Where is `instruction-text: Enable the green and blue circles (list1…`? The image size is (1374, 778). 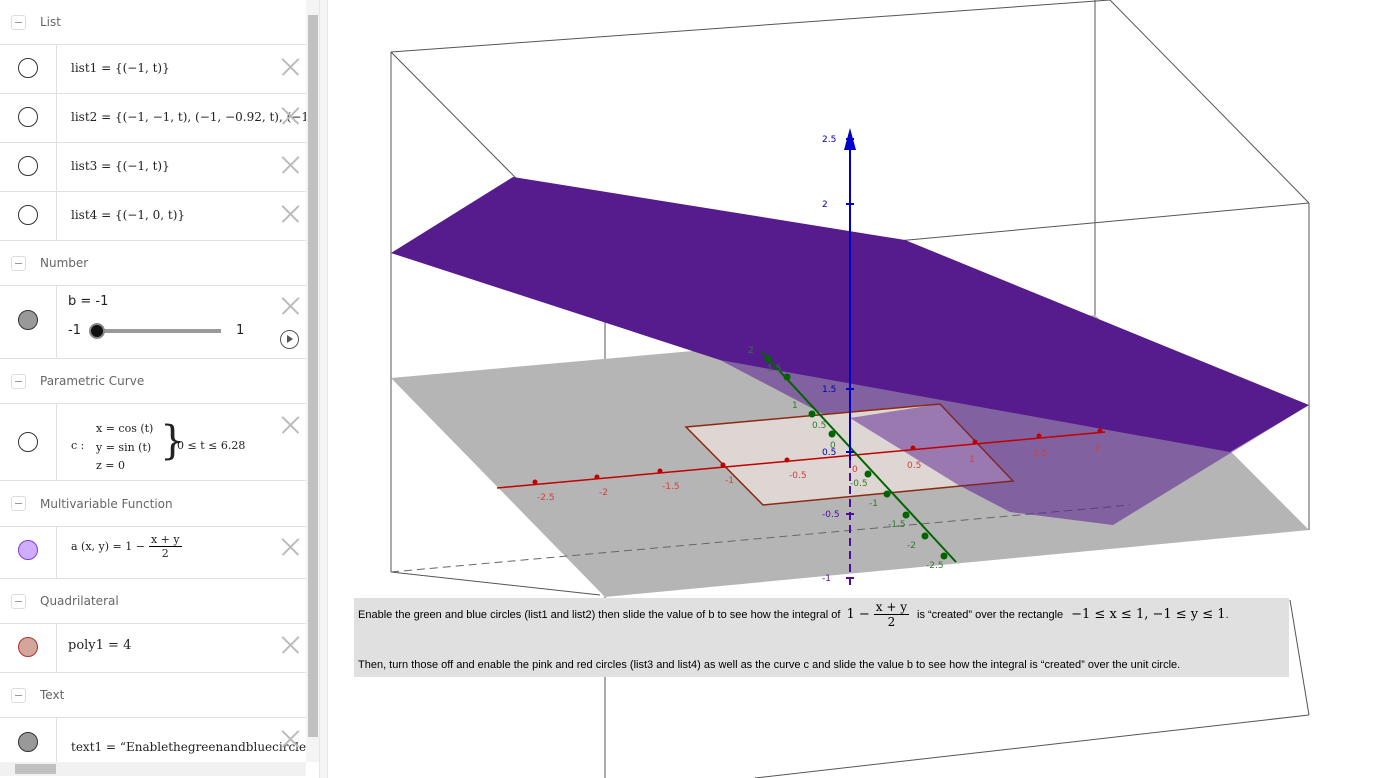
instruction-text: Enable the green and blue circles (list1… is located at coordinates (821, 637).